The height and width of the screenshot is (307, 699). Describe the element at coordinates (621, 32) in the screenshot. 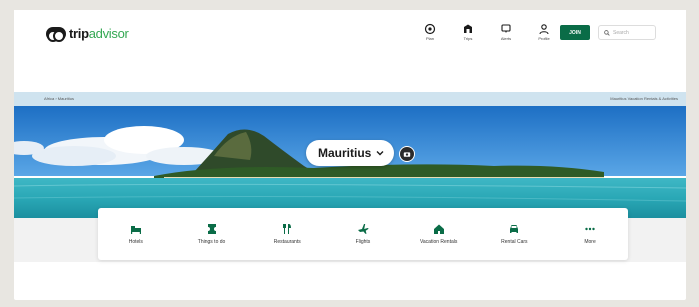

I see `search-placeholder: Search` at that location.